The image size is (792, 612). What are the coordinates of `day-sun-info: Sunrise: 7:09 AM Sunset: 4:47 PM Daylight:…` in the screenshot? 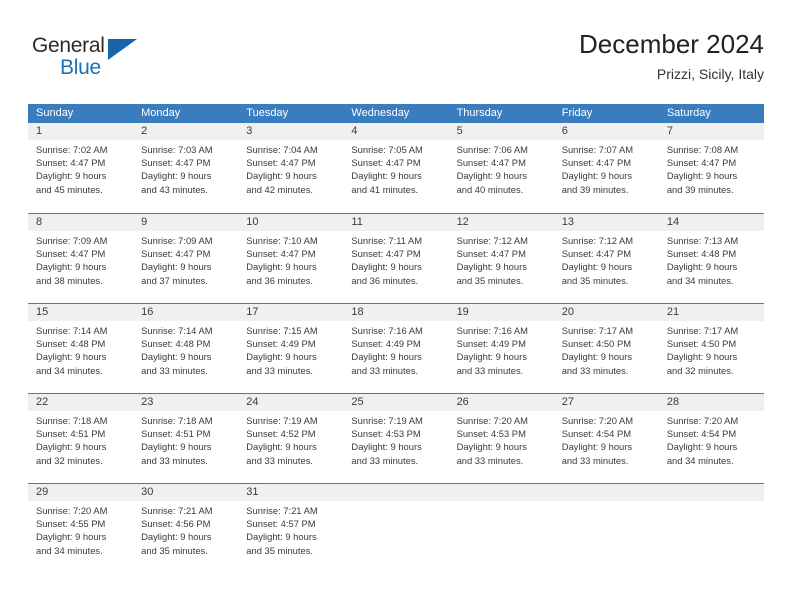 It's located at (185, 259).